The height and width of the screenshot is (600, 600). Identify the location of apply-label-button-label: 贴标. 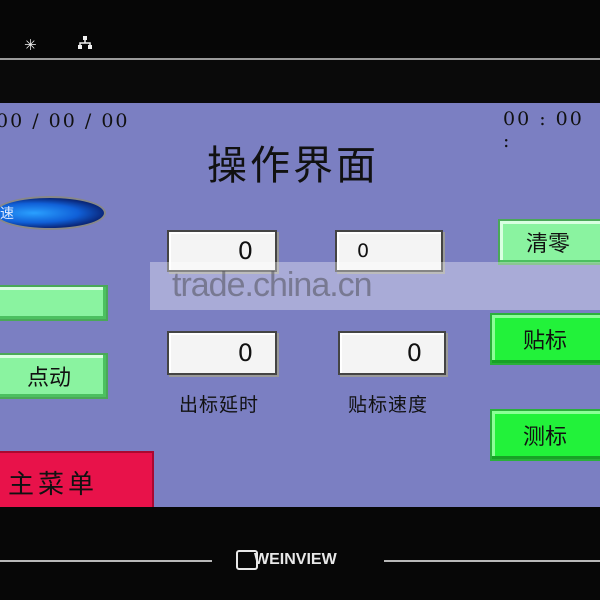
(544, 341).